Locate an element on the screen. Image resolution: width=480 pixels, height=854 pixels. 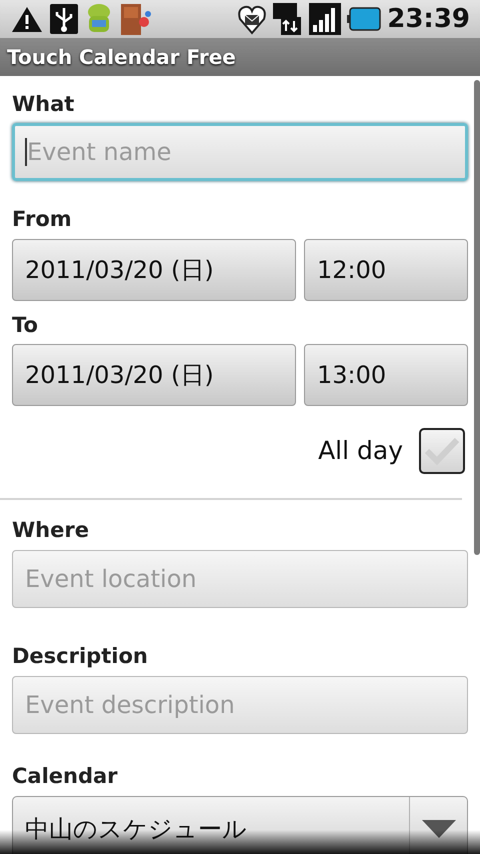
all-day-checkbox is located at coordinates (442, 451).